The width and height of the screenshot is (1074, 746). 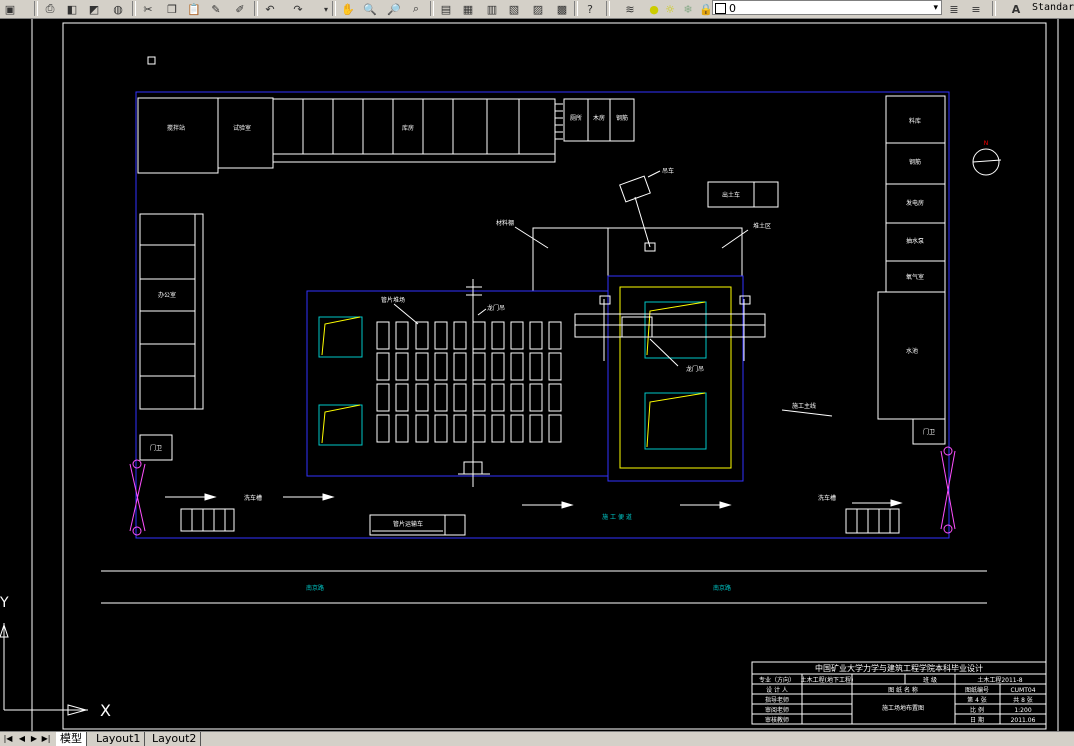 What do you see at coordinates (777, 680) in the screenshot?
I see `title-cell: 专业（方向）` at bounding box center [777, 680].